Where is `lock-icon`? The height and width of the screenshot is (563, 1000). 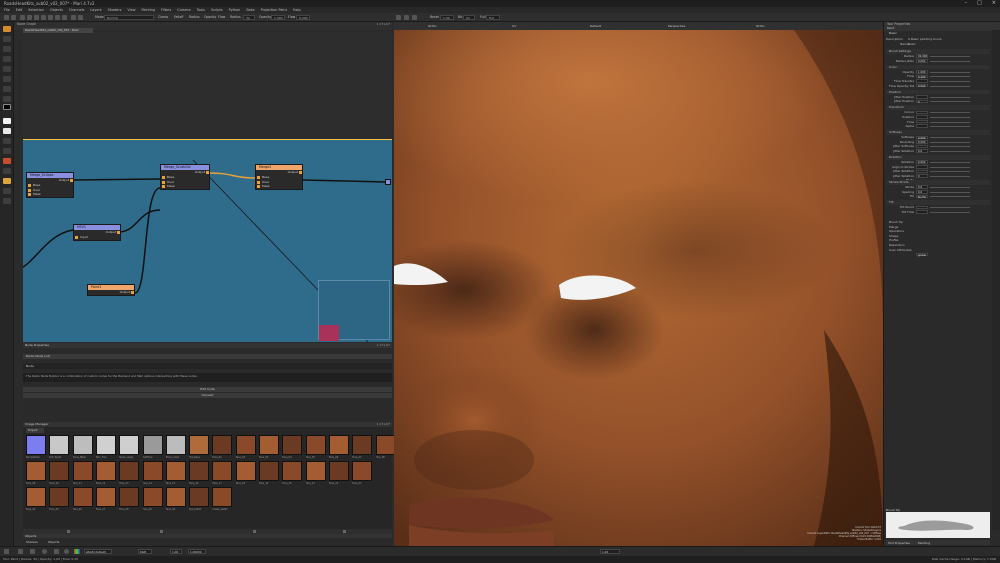 lock-icon is located at coordinates (80, 17).